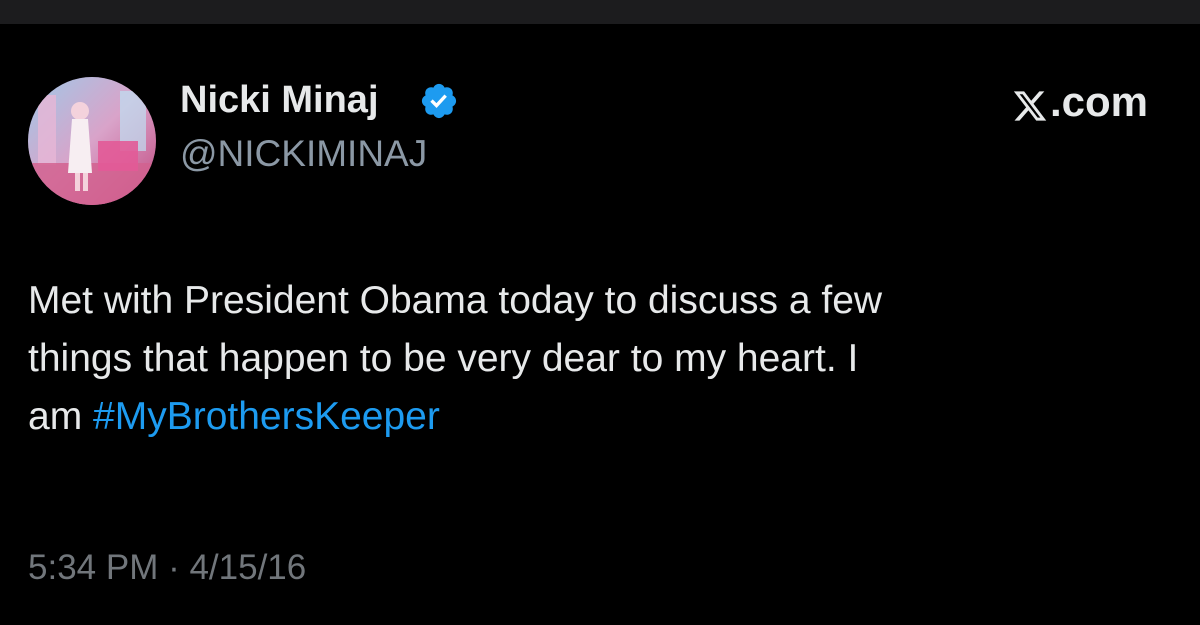 The width and height of the screenshot is (1200, 625). What do you see at coordinates (439, 101) in the screenshot?
I see `verified-badge-icon` at bounding box center [439, 101].